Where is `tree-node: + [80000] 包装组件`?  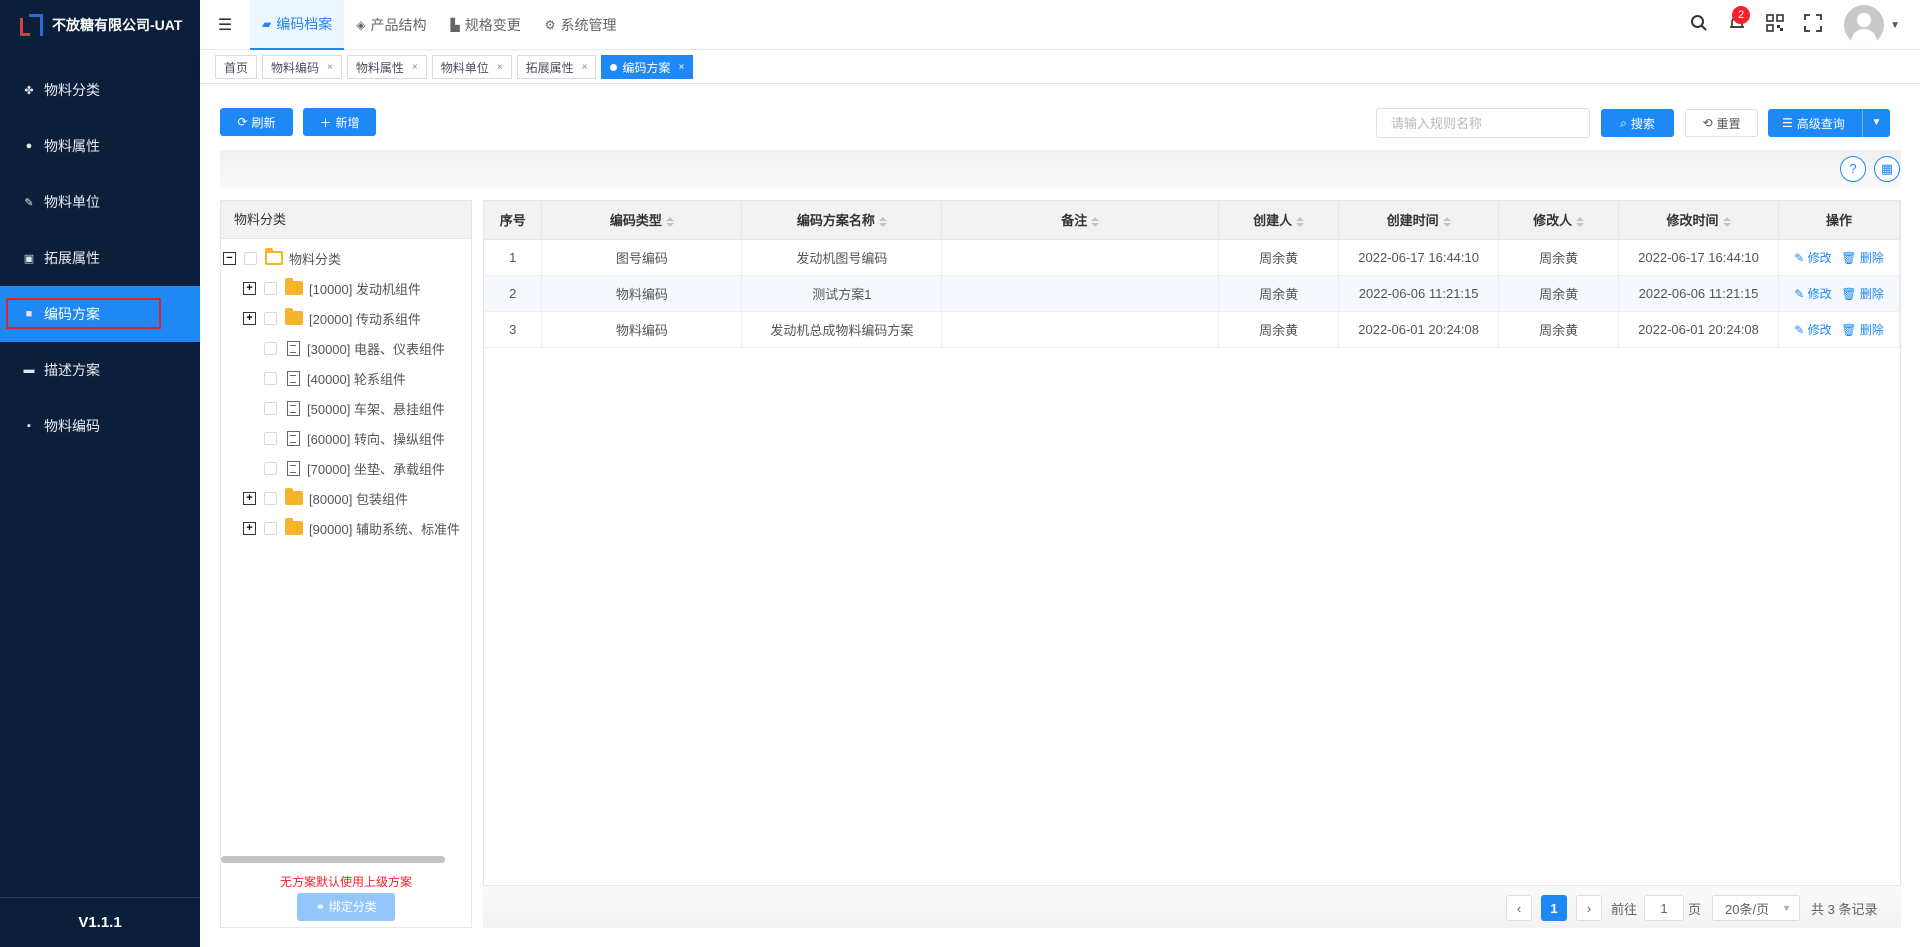
tree-node: + [80000] 包装组件 is located at coordinates (325, 498).